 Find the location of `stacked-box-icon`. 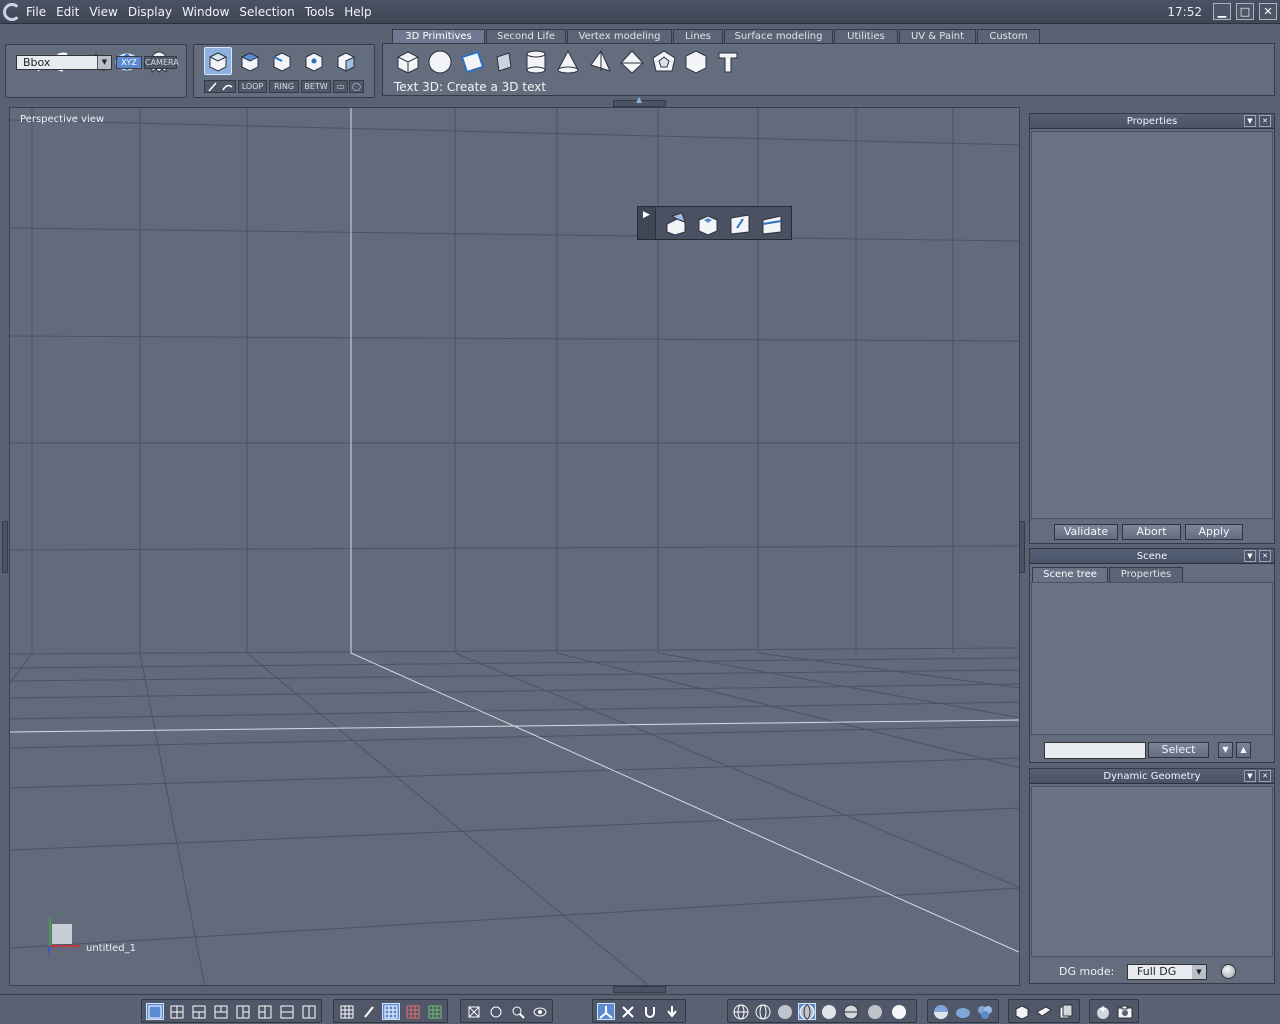

stacked-box-icon is located at coordinates (1044, 1011).